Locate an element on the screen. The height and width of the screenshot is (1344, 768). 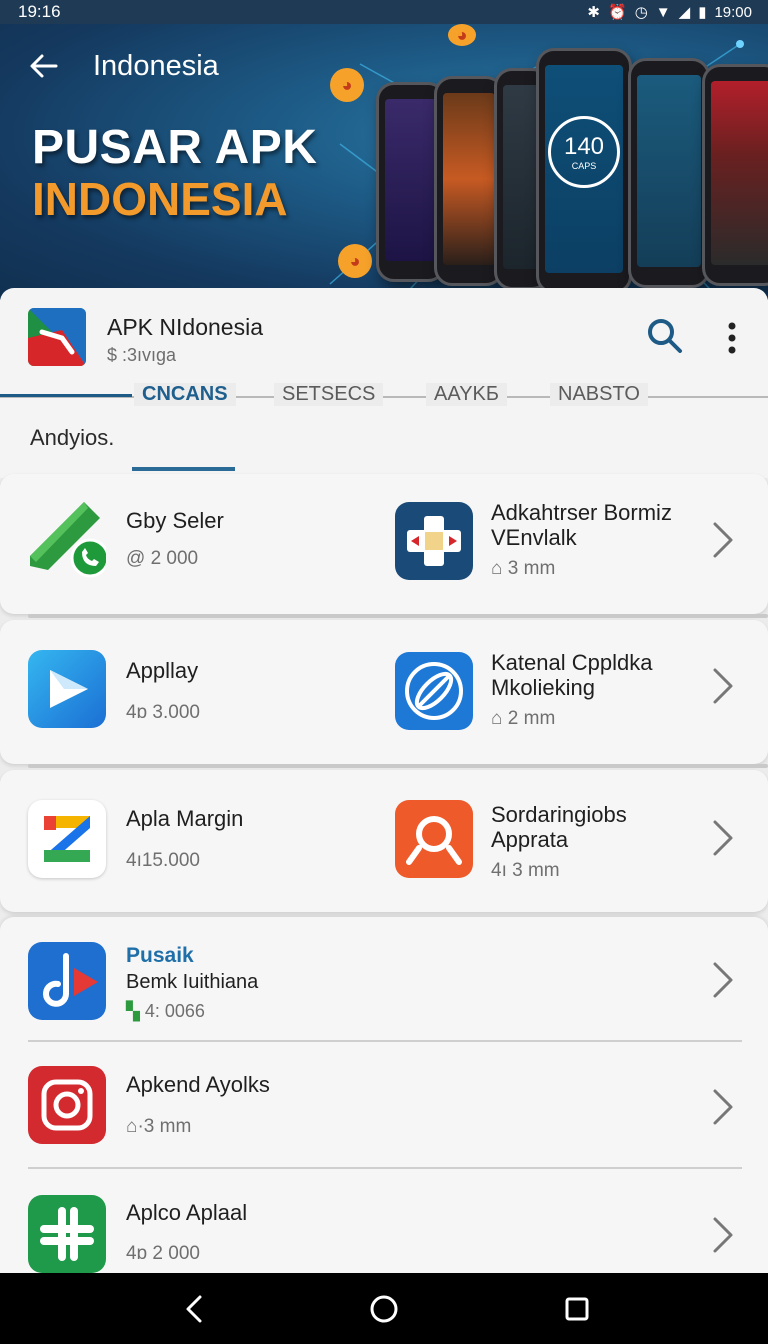
system-nav-bar is located at coordinates (384, 1308).